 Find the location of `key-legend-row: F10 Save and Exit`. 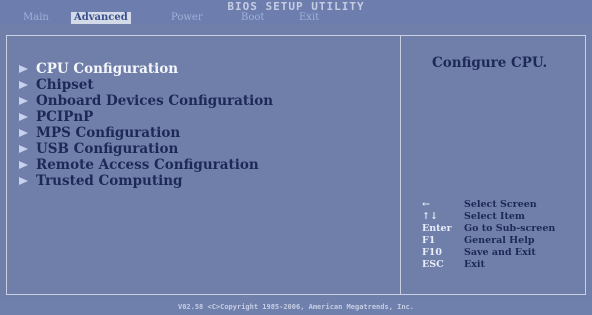

key-legend-row: F10 Save and Exit is located at coordinates (488, 253).